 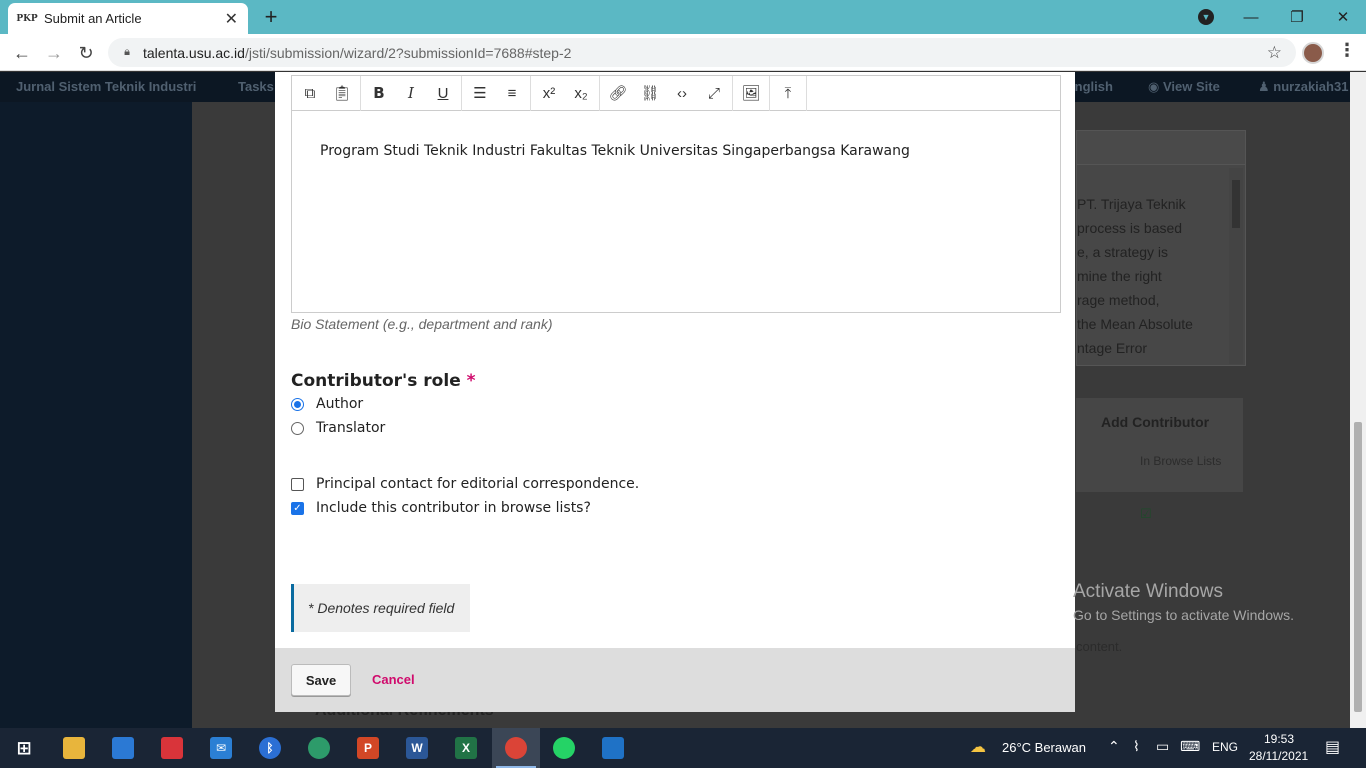 I want to click on abstract-scroll-thumb, so click(x=1236, y=204).